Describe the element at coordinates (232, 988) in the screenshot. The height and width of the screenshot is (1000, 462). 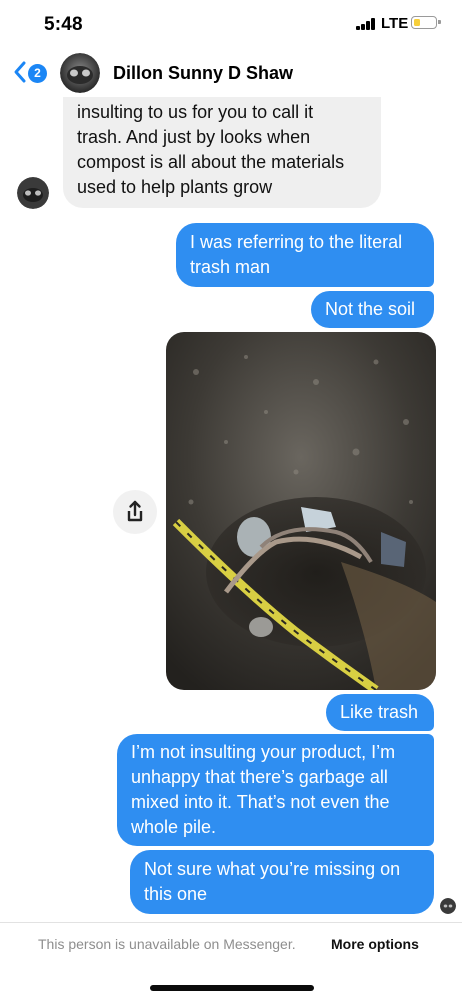
I see `home-indicator` at that location.